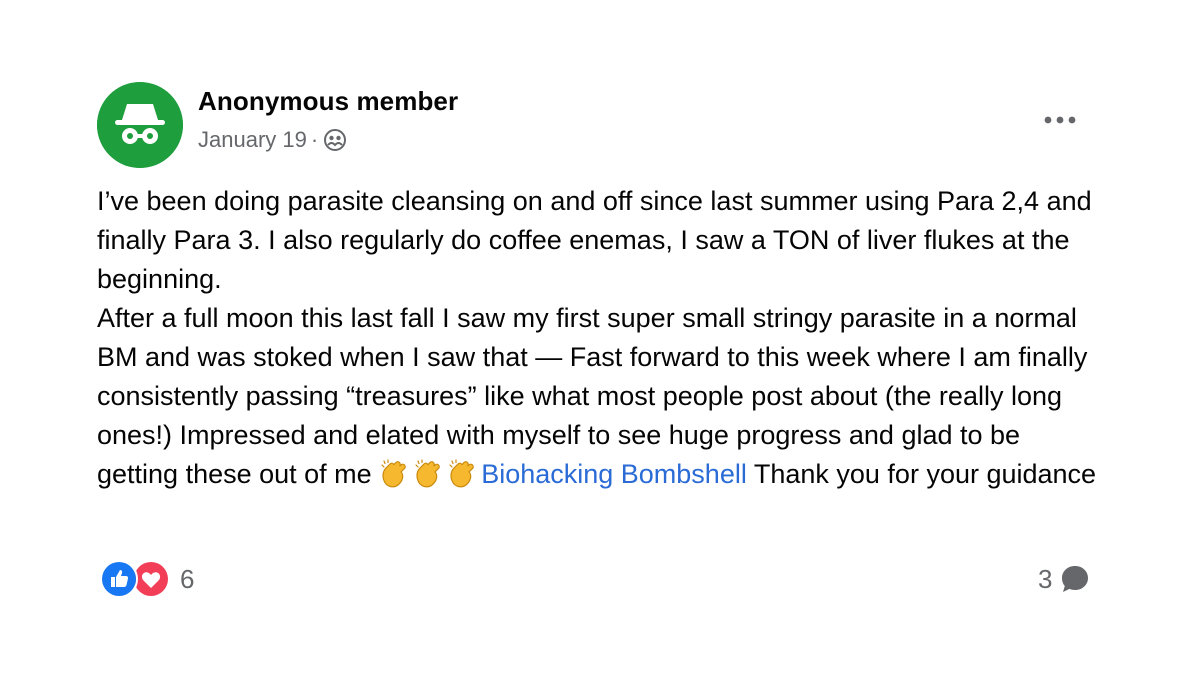  I want to click on more-options-icon, so click(1060, 120).